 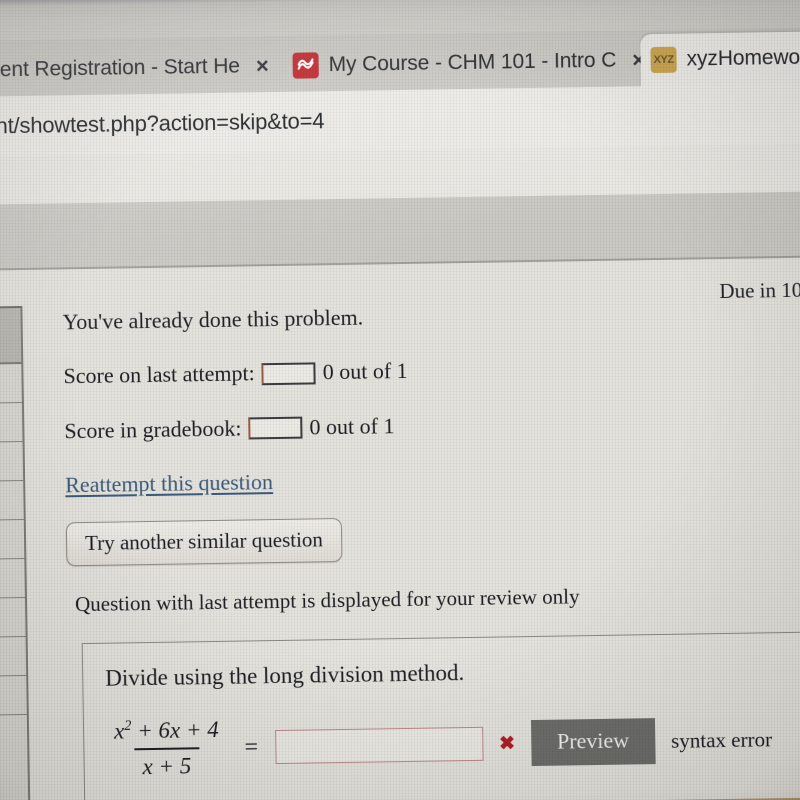 What do you see at coordinates (213, 319) in the screenshot?
I see `already-done-message: You've already done this problem.` at bounding box center [213, 319].